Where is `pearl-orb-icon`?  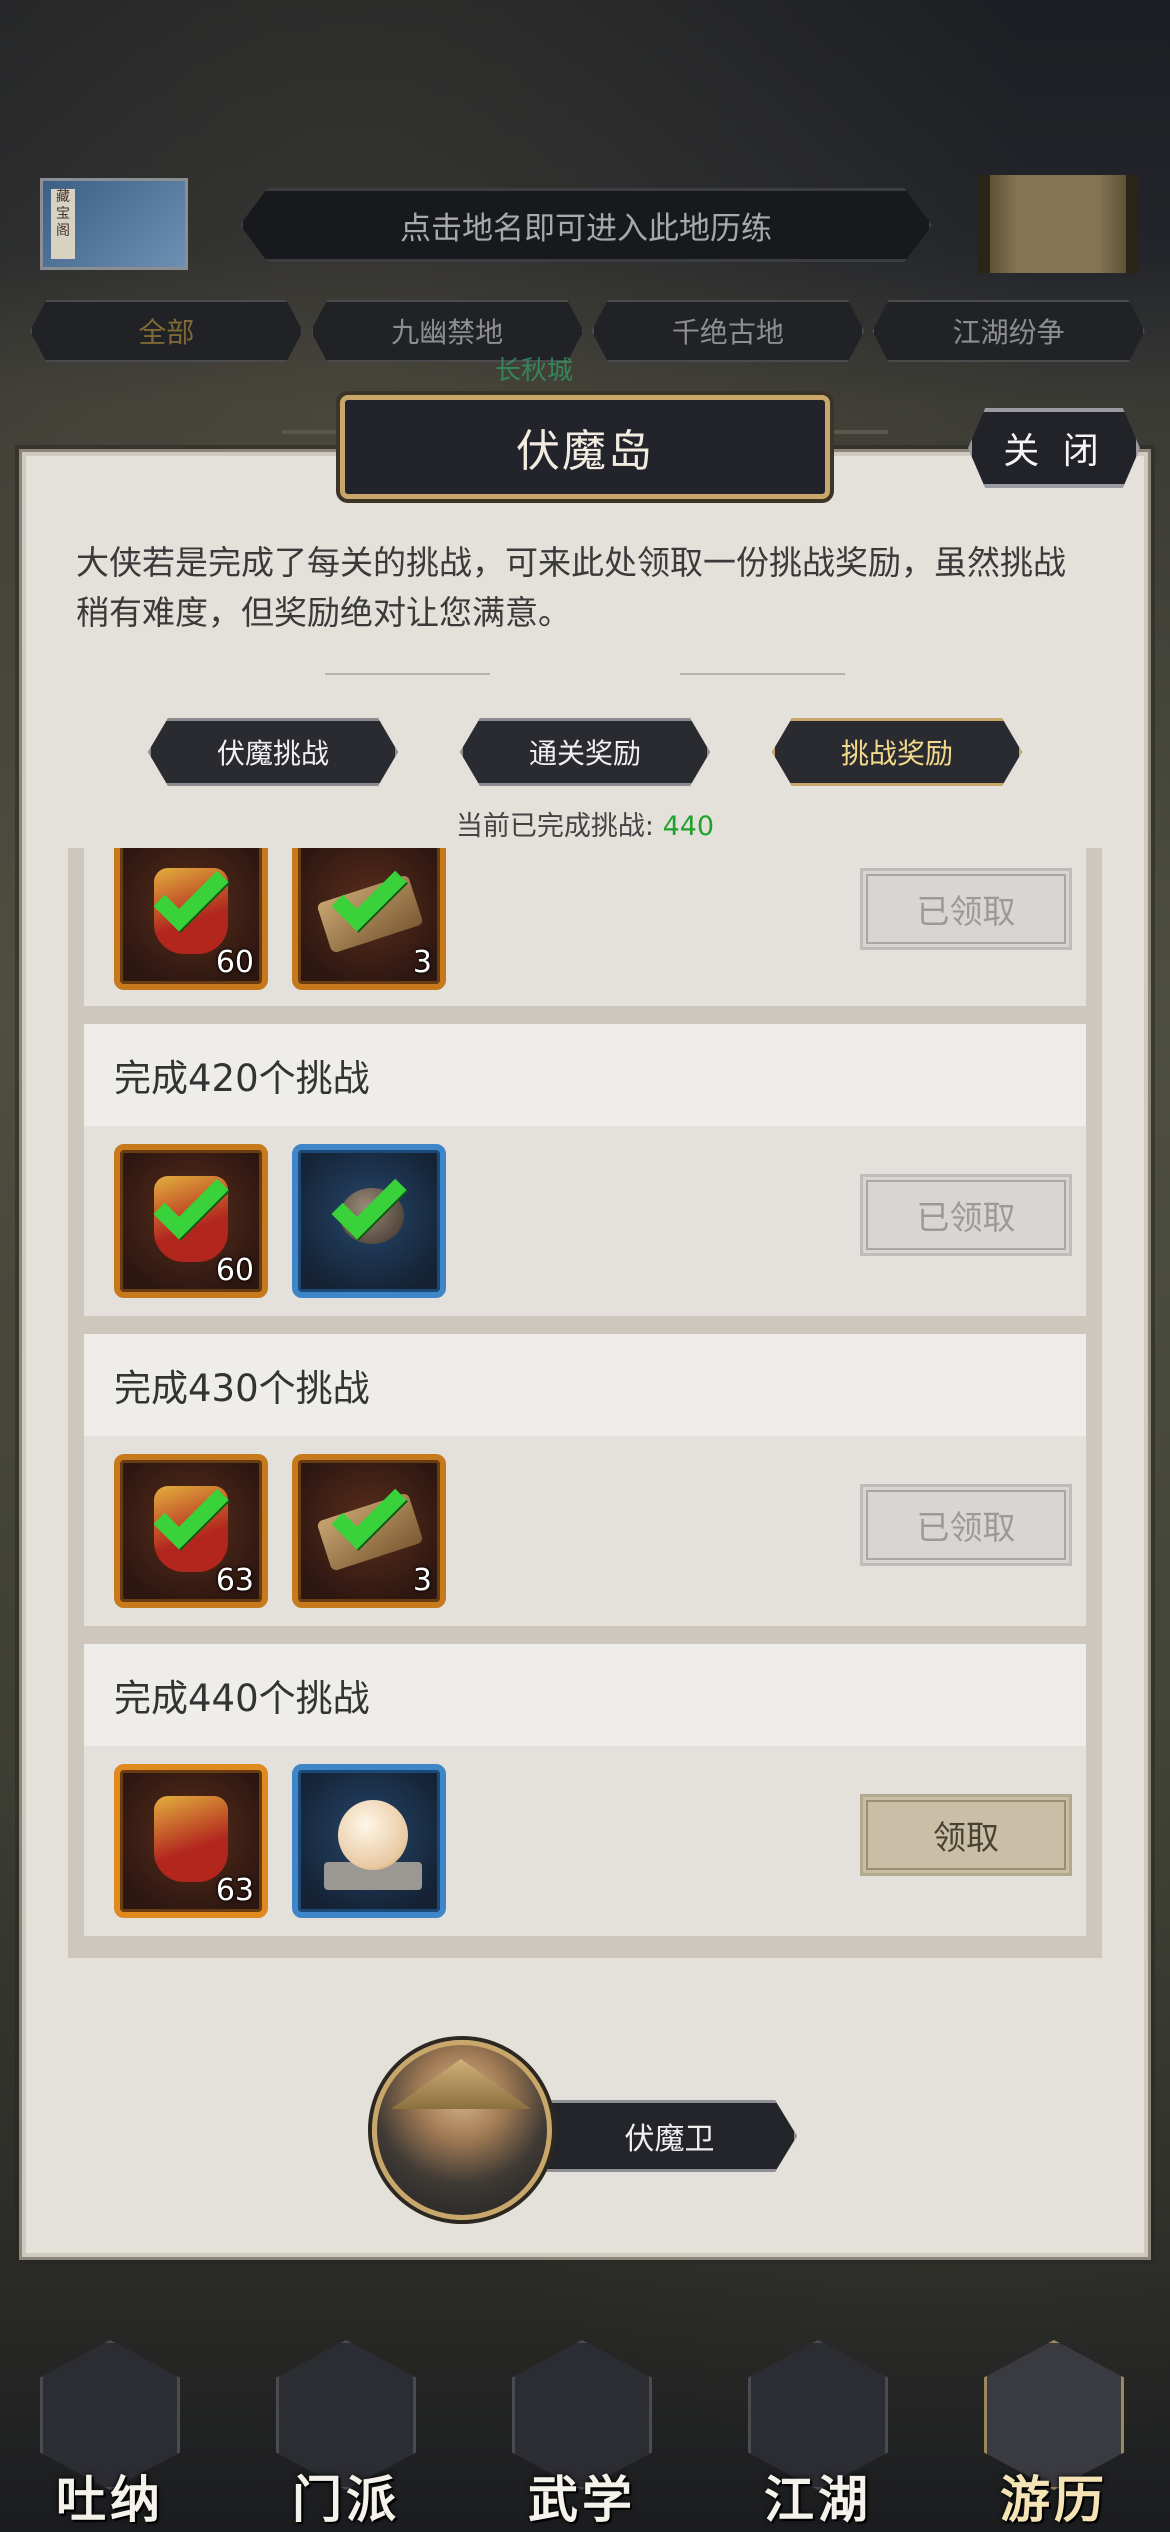 pearl-orb-icon is located at coordinates (373, 1835).